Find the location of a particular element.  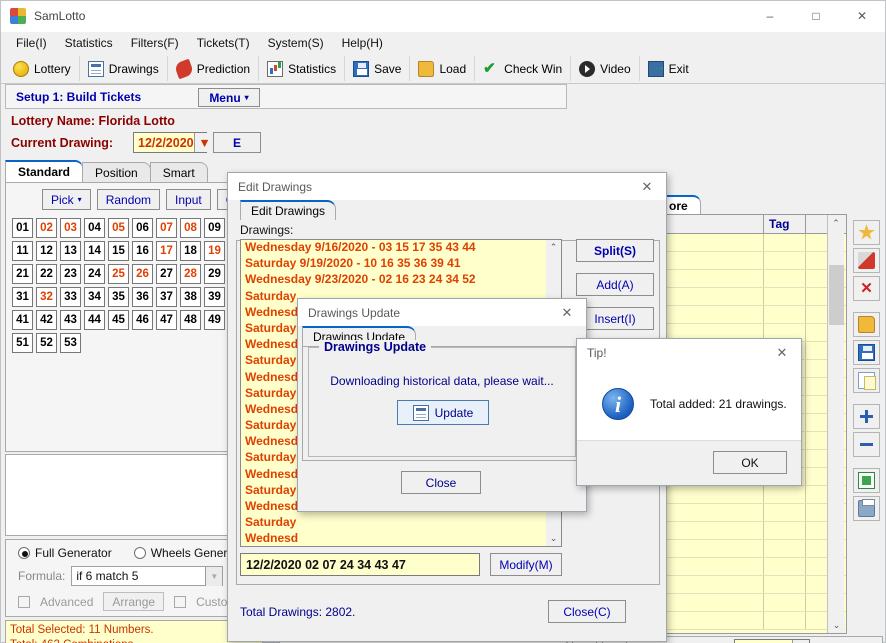

number-cell-08: 08 is located at coordinates (190, 228).